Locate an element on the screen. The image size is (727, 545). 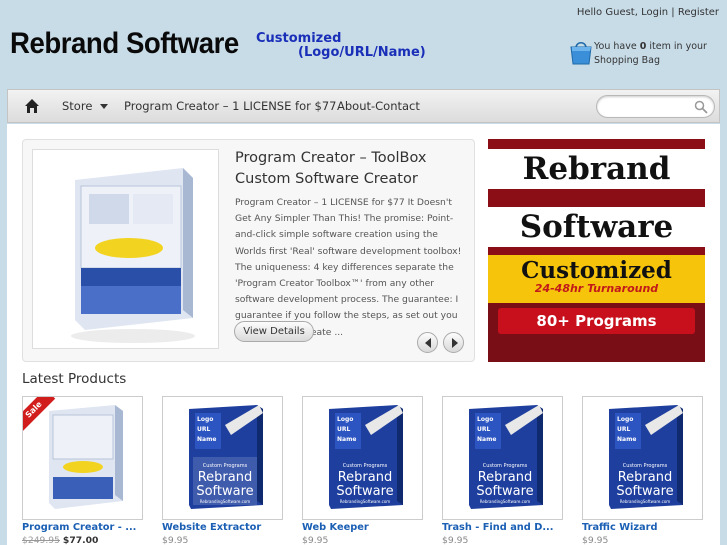
login-link: Login is located at coordinates (654, 12).